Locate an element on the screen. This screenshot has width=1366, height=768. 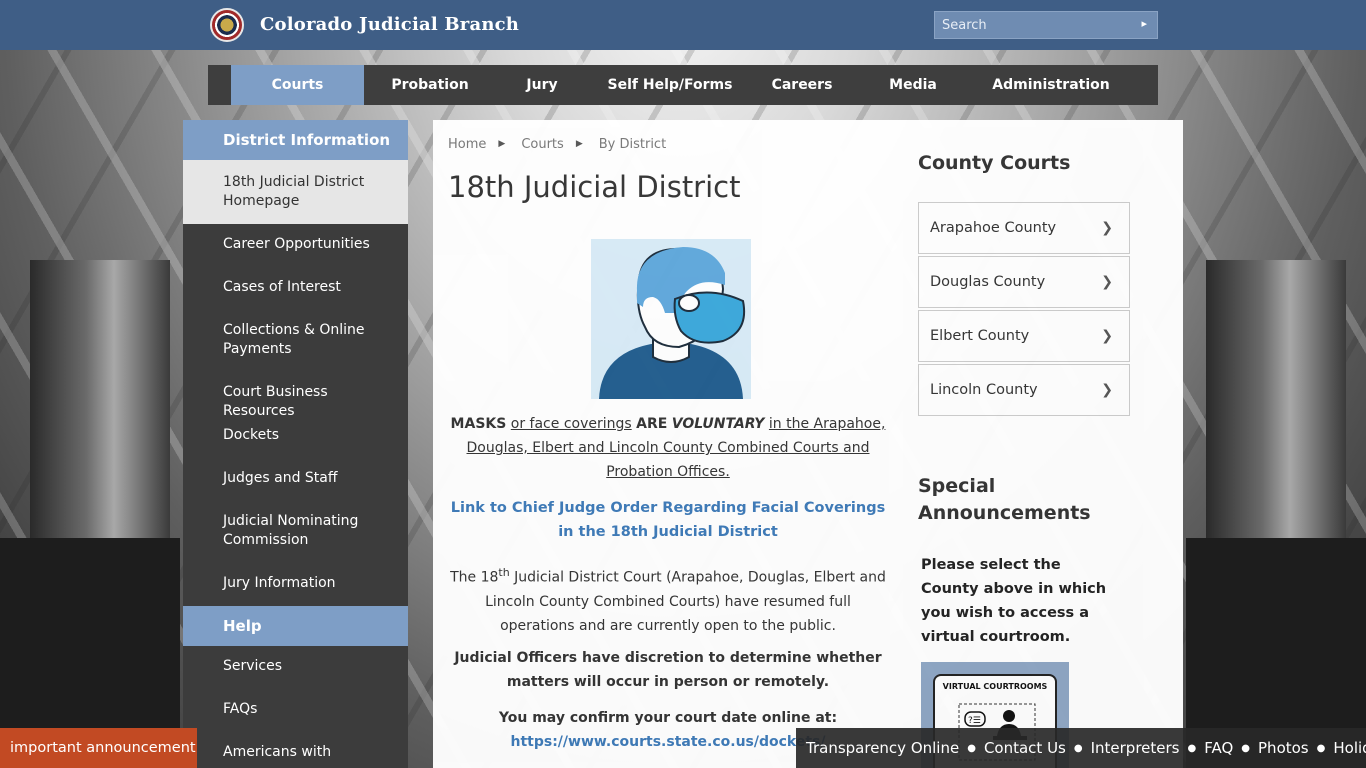
county-label: Lincoln County is located at coordinates (984, 390).